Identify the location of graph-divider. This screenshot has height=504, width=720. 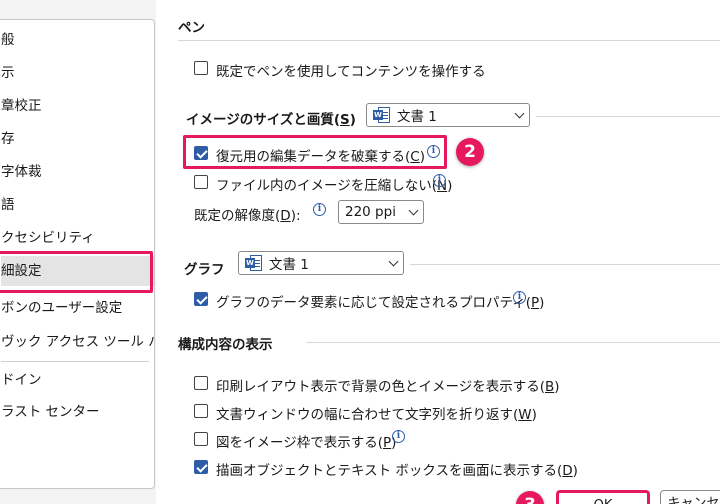
(565, 264).